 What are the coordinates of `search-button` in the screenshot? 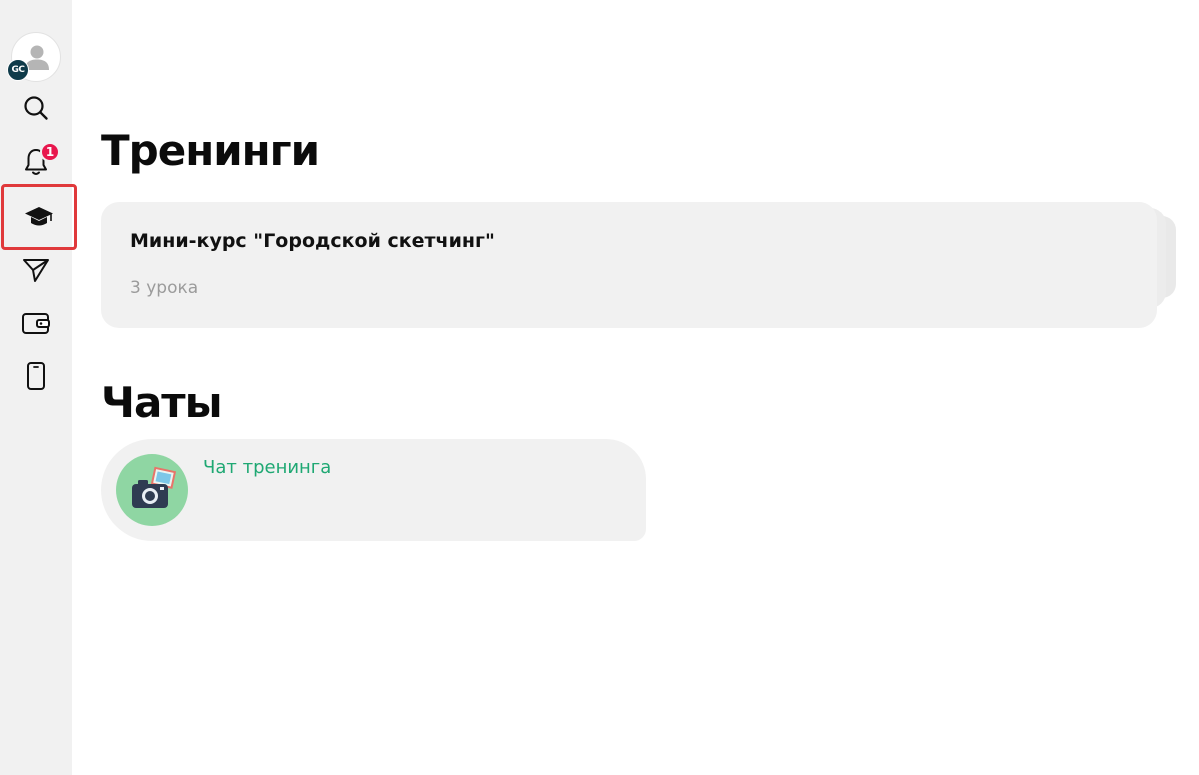 It's located at (36, 108).